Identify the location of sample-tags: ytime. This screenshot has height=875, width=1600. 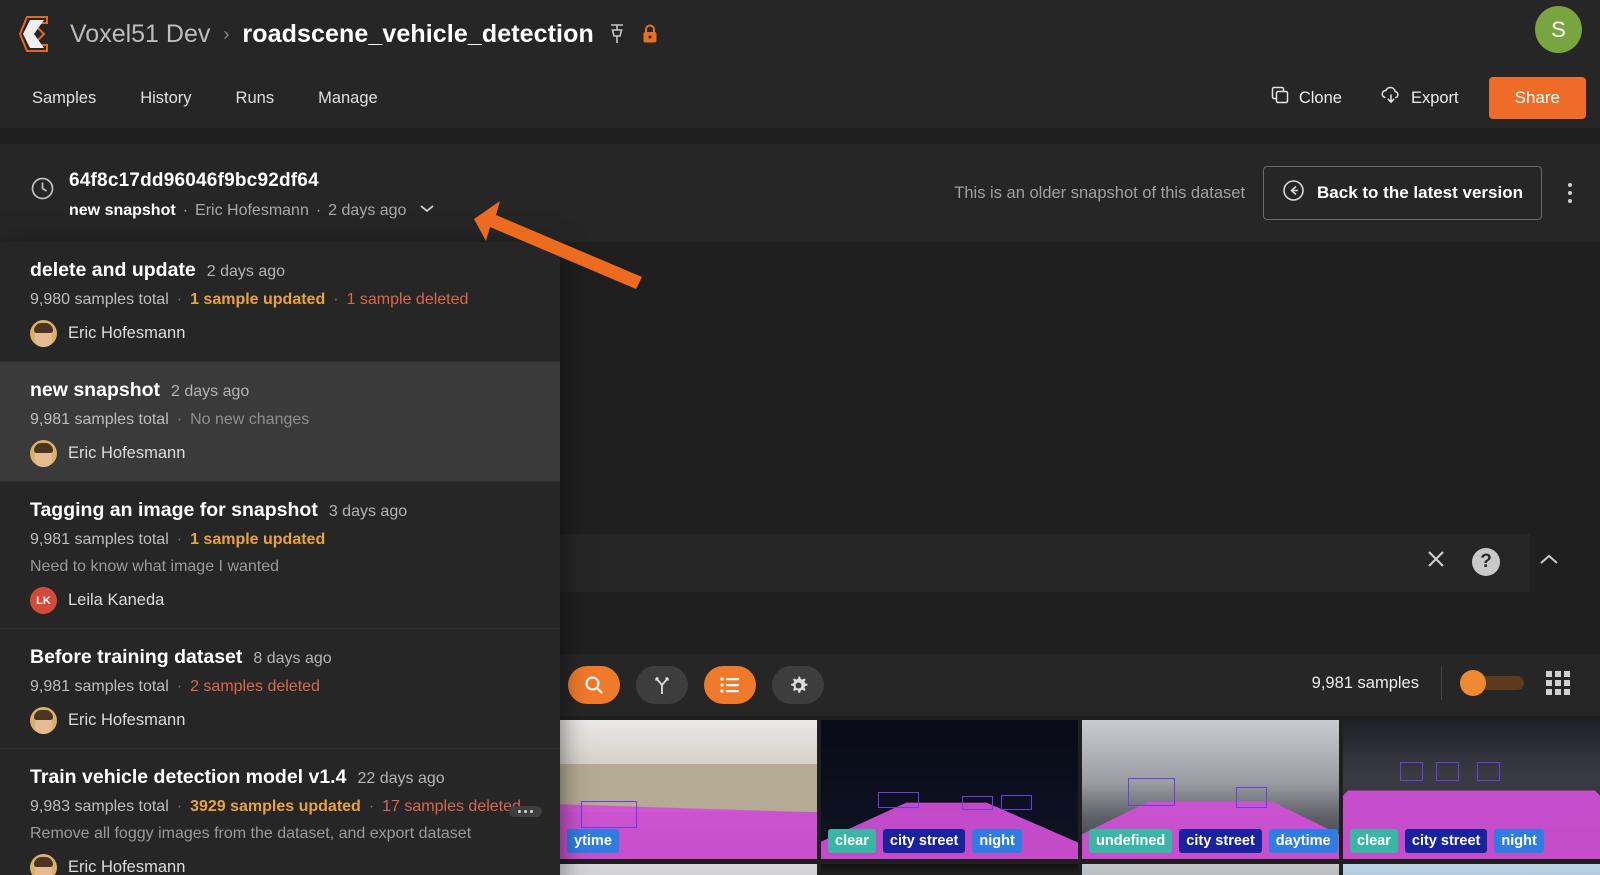
(593, 840).